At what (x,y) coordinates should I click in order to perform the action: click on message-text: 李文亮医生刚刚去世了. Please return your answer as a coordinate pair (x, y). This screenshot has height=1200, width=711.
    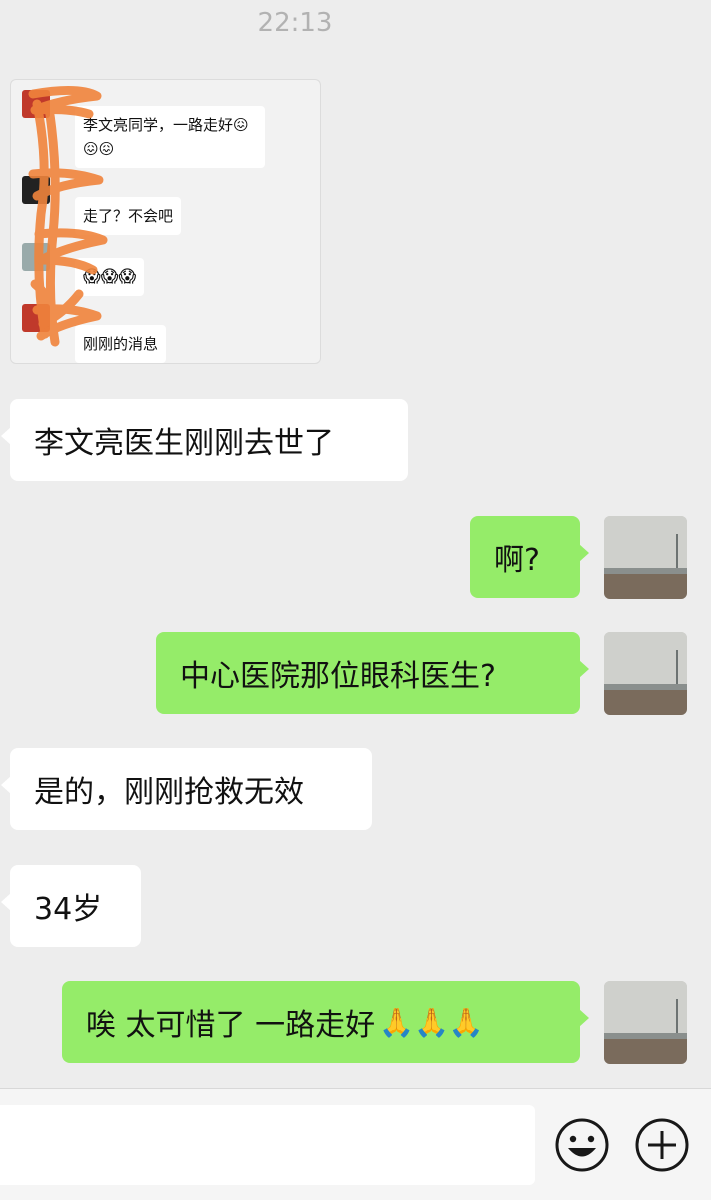
    Looking at the image, I should click on (184, 443).